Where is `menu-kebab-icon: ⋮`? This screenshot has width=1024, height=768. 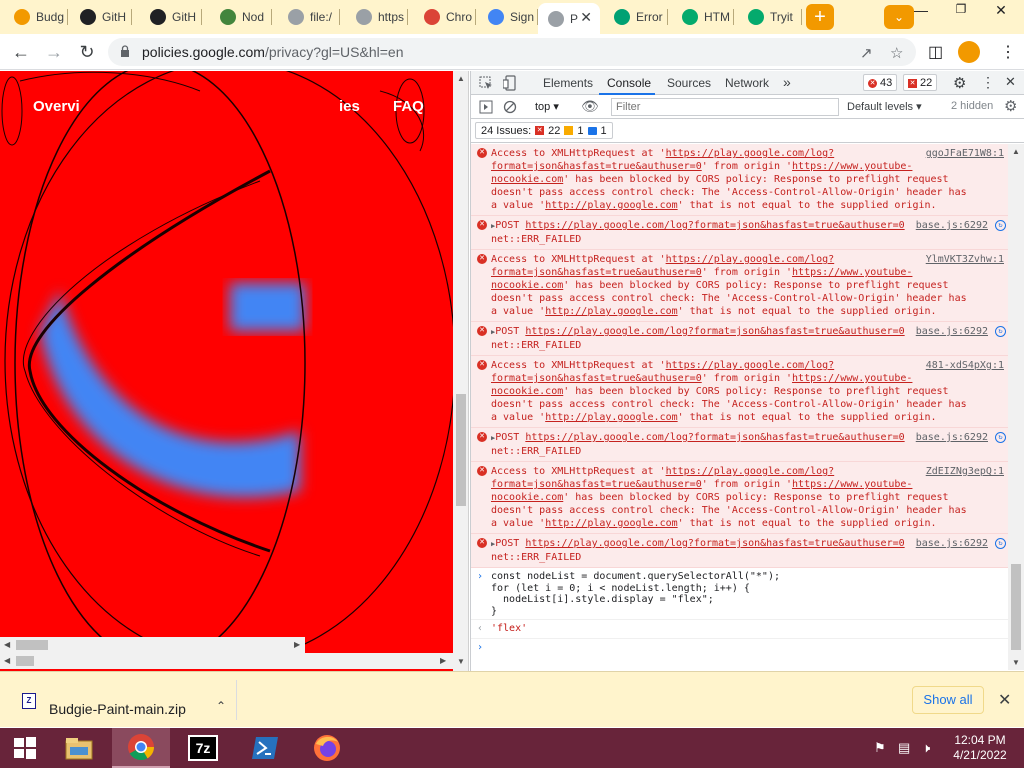 menu-kebab-icon: ⋮ is located at coordinates (1008, 52).